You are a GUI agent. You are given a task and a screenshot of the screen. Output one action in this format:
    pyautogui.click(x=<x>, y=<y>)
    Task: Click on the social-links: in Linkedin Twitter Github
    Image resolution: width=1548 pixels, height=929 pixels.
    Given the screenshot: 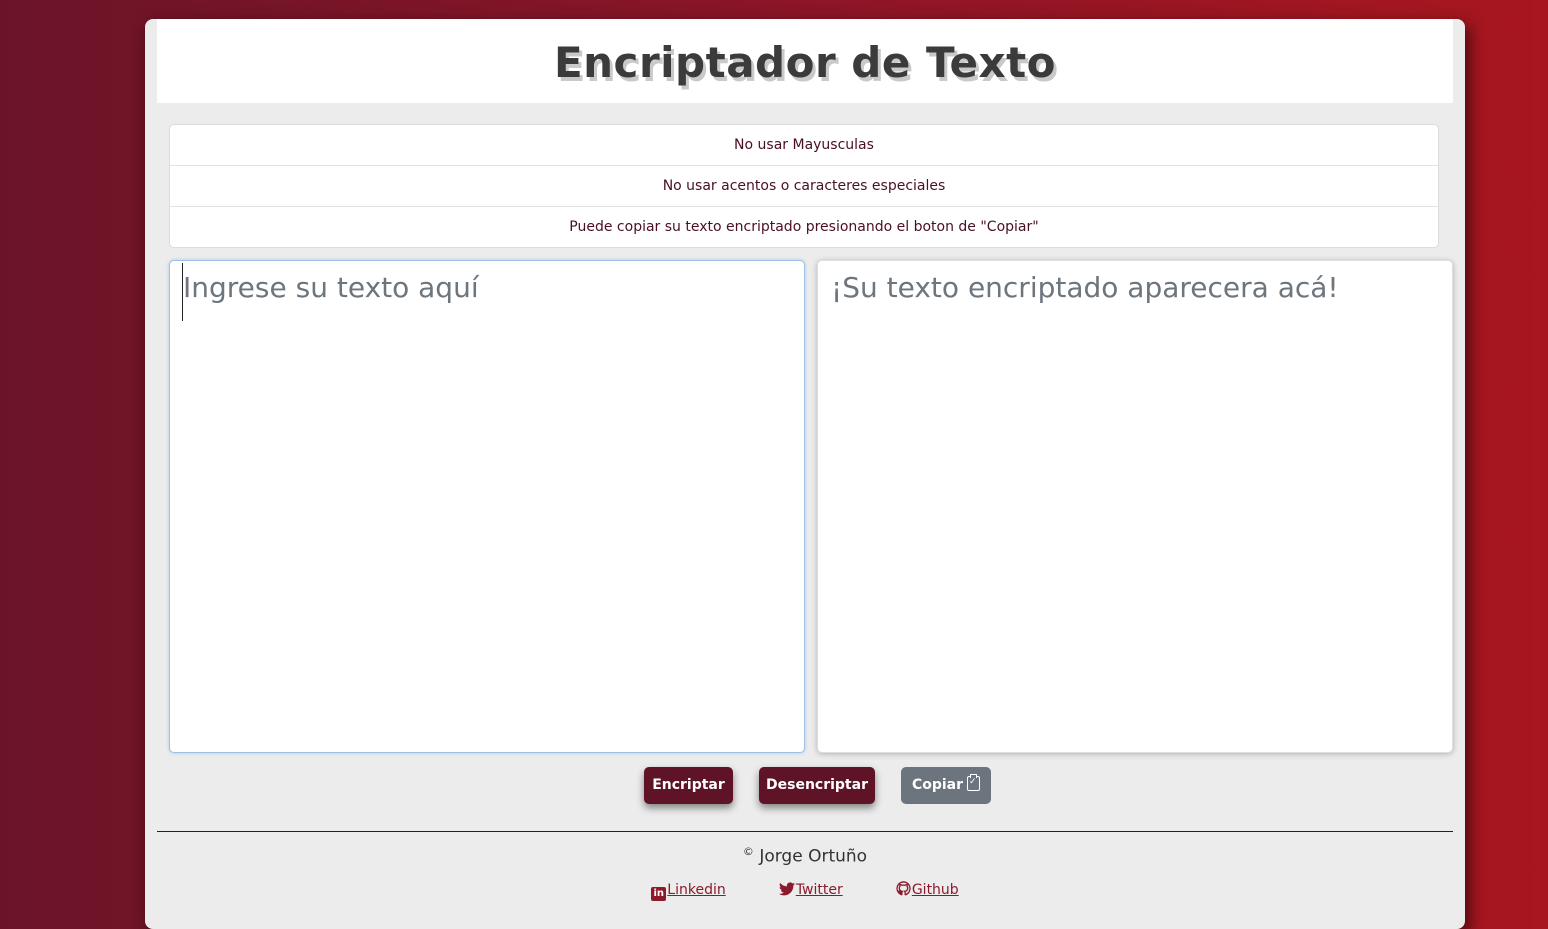 What is the action you would take?
    pyautogui.click(x=805, y=890)
    